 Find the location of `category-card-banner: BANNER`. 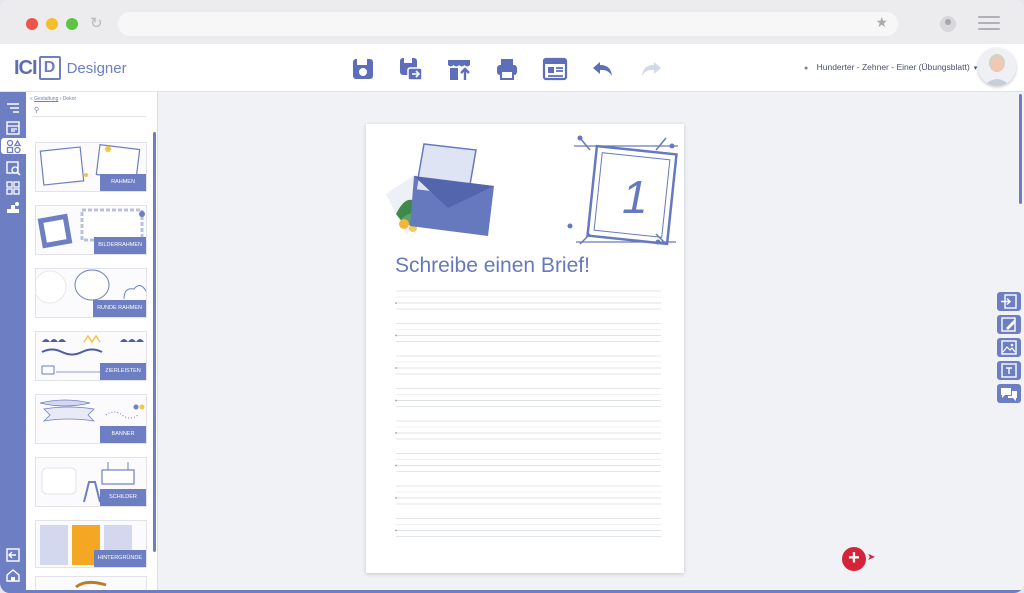

category-card-banner: BANNER is located at coordinates (91, 419).